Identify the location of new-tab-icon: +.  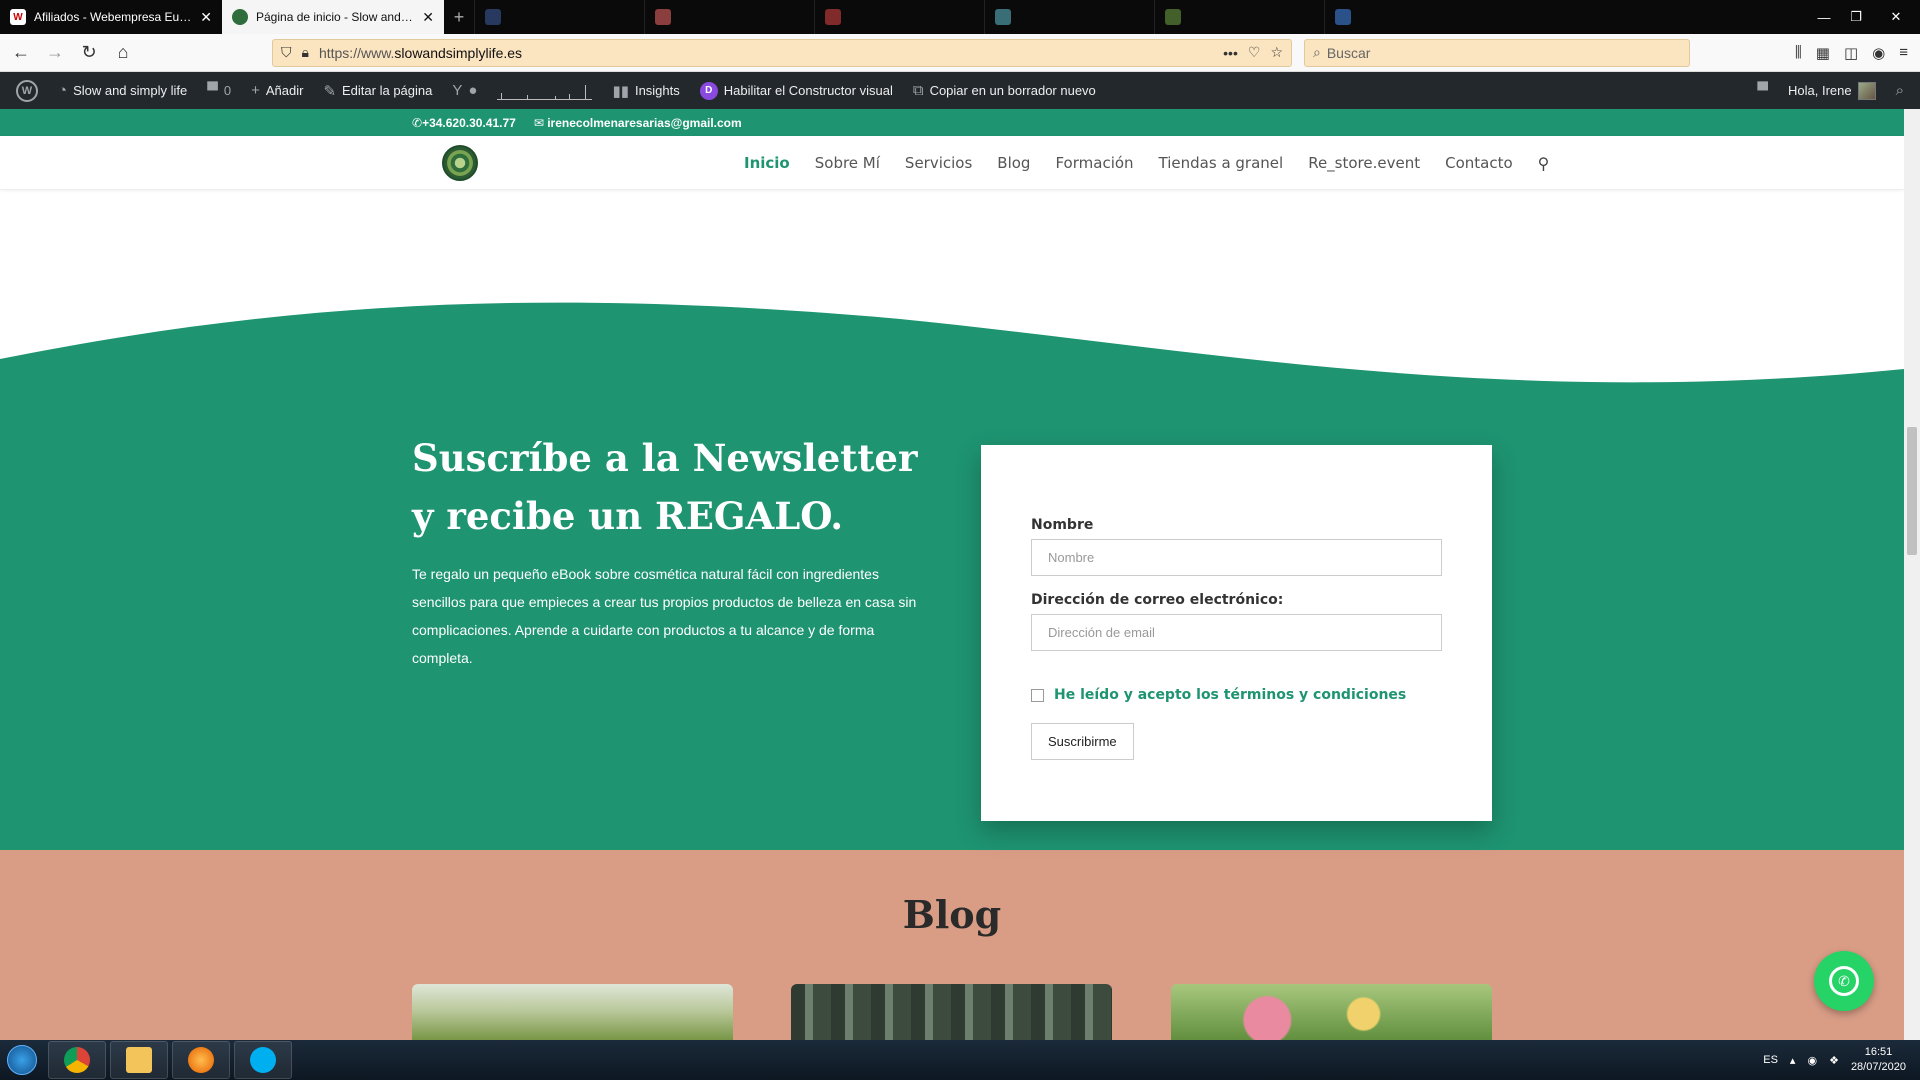
(459, 17).